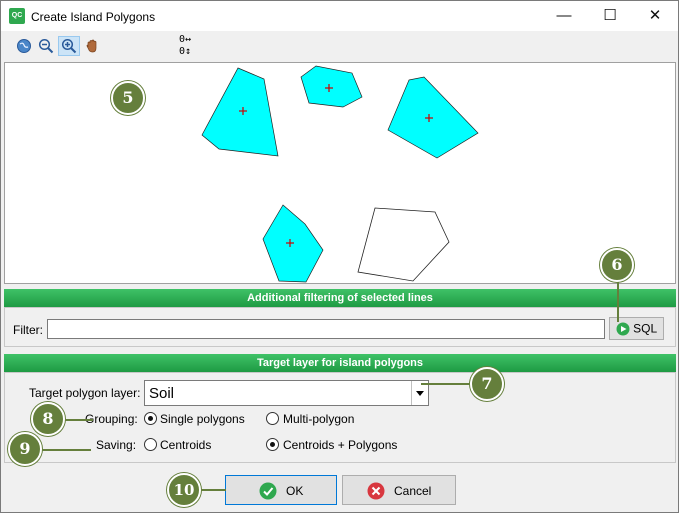 This screenshot has height=513, width=679. I want to click on target-layer-label: Target polygon layer:, so click(85, 393).